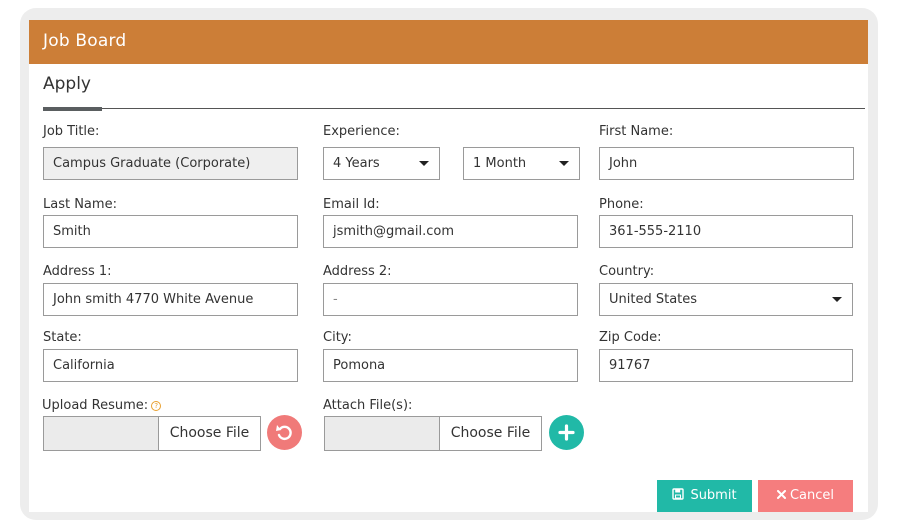 The image size is (900, 531). What do you see at coordinates (636, 131) in the screenshot?
I see `first-name-label: First Name:` at bounding box center [636, 131].